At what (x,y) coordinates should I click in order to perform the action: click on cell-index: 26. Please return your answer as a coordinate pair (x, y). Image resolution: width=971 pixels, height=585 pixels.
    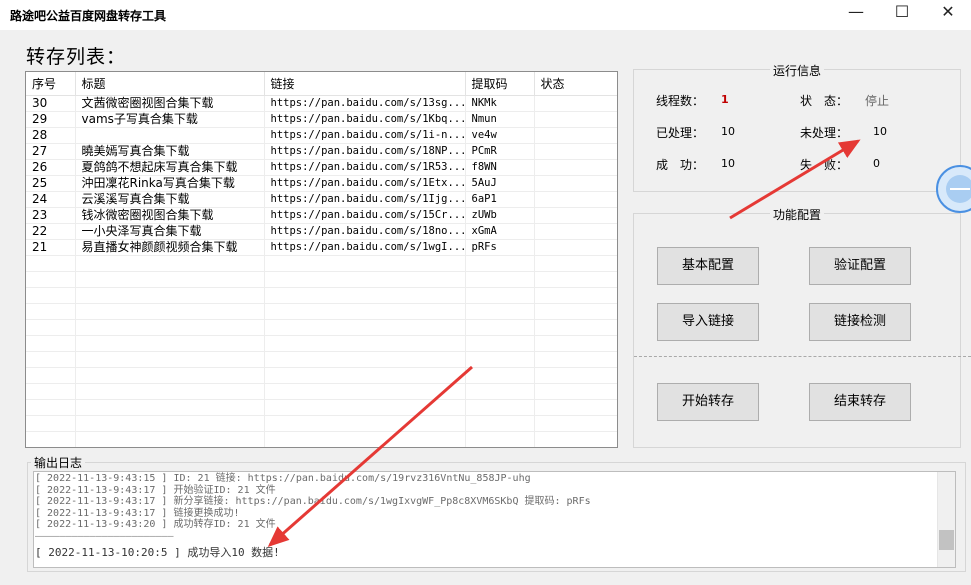
    Looking at the image, I should click on (51, 167).